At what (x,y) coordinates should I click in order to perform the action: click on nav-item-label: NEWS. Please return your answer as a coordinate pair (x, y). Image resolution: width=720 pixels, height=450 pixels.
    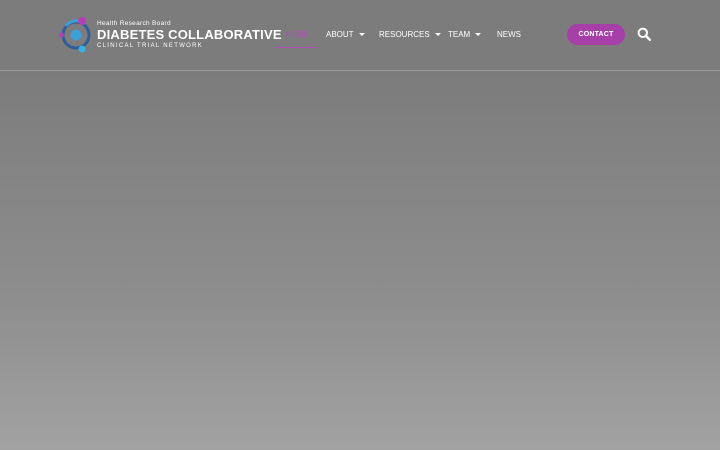
    Looking at the image, I should click on (509, 34).